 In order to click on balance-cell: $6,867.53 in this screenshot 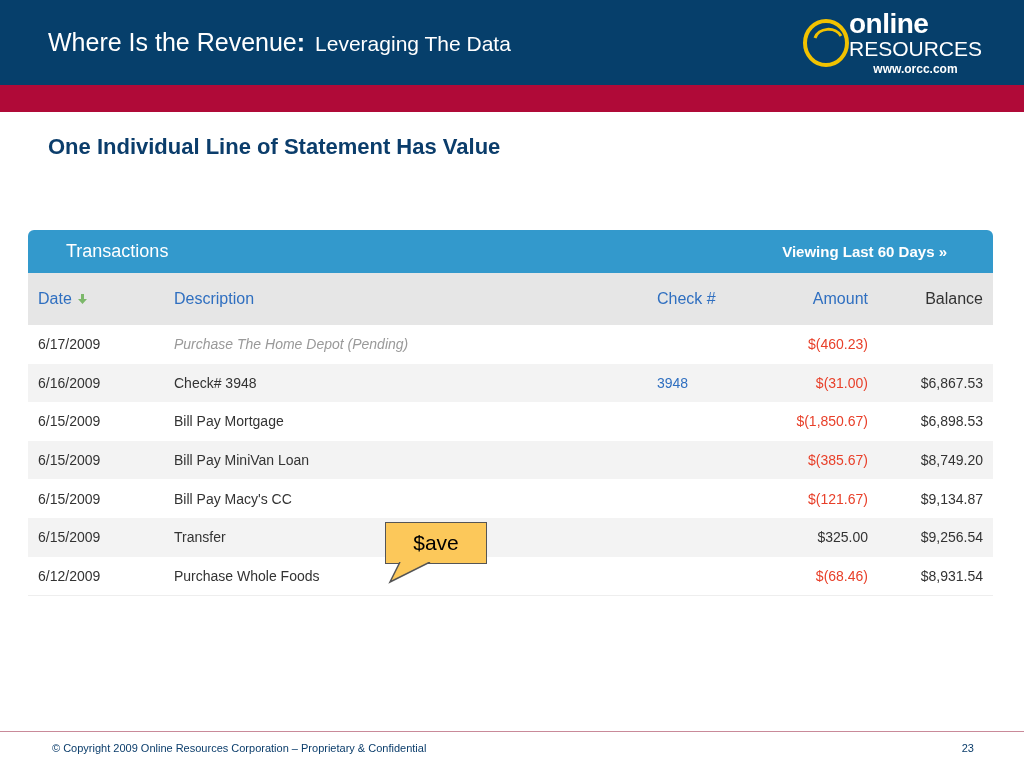, I will do `click(951, 382)`.